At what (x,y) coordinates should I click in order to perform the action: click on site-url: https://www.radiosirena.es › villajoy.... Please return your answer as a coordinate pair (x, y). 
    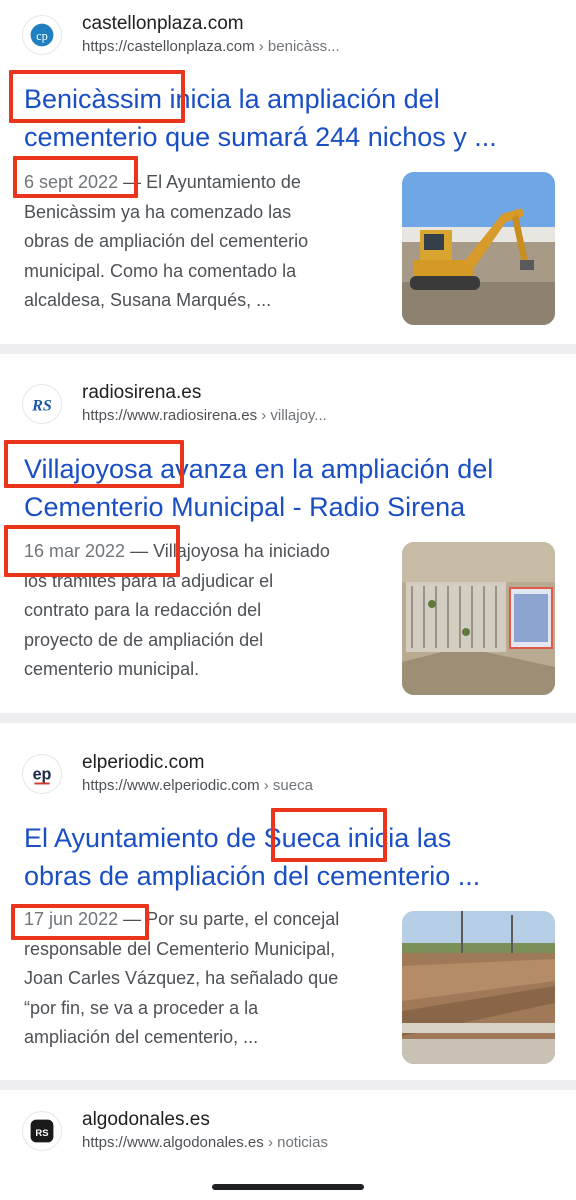
    Looking at the image, I should click on (204, 415).